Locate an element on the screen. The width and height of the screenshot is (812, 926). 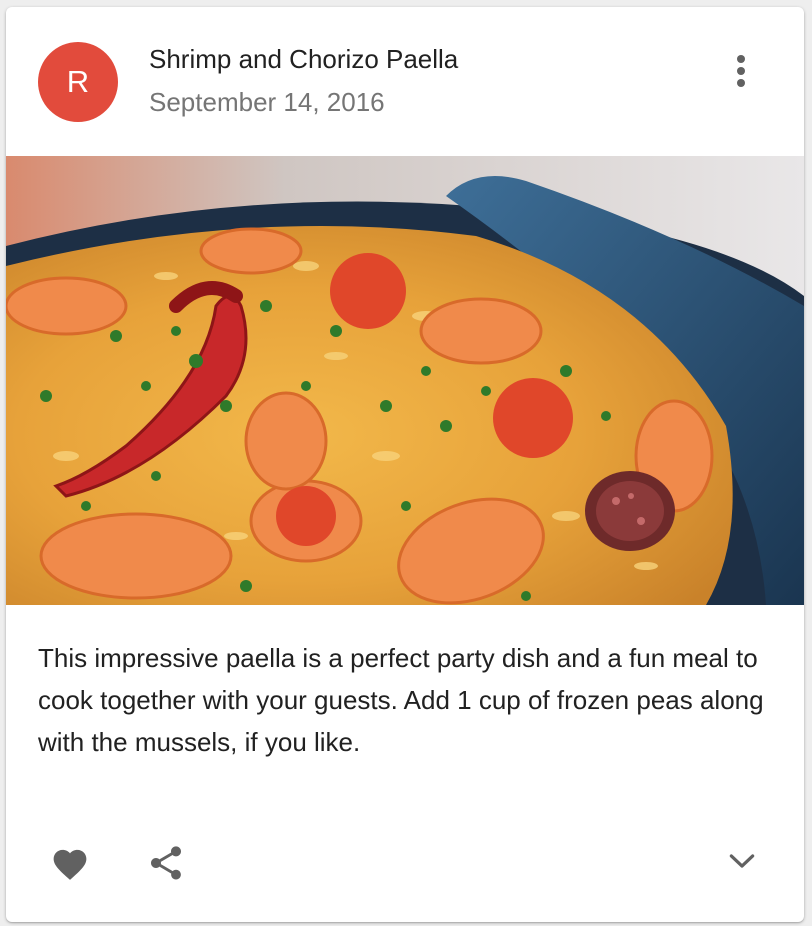
heart-icon is located at coordinates (70, 864).